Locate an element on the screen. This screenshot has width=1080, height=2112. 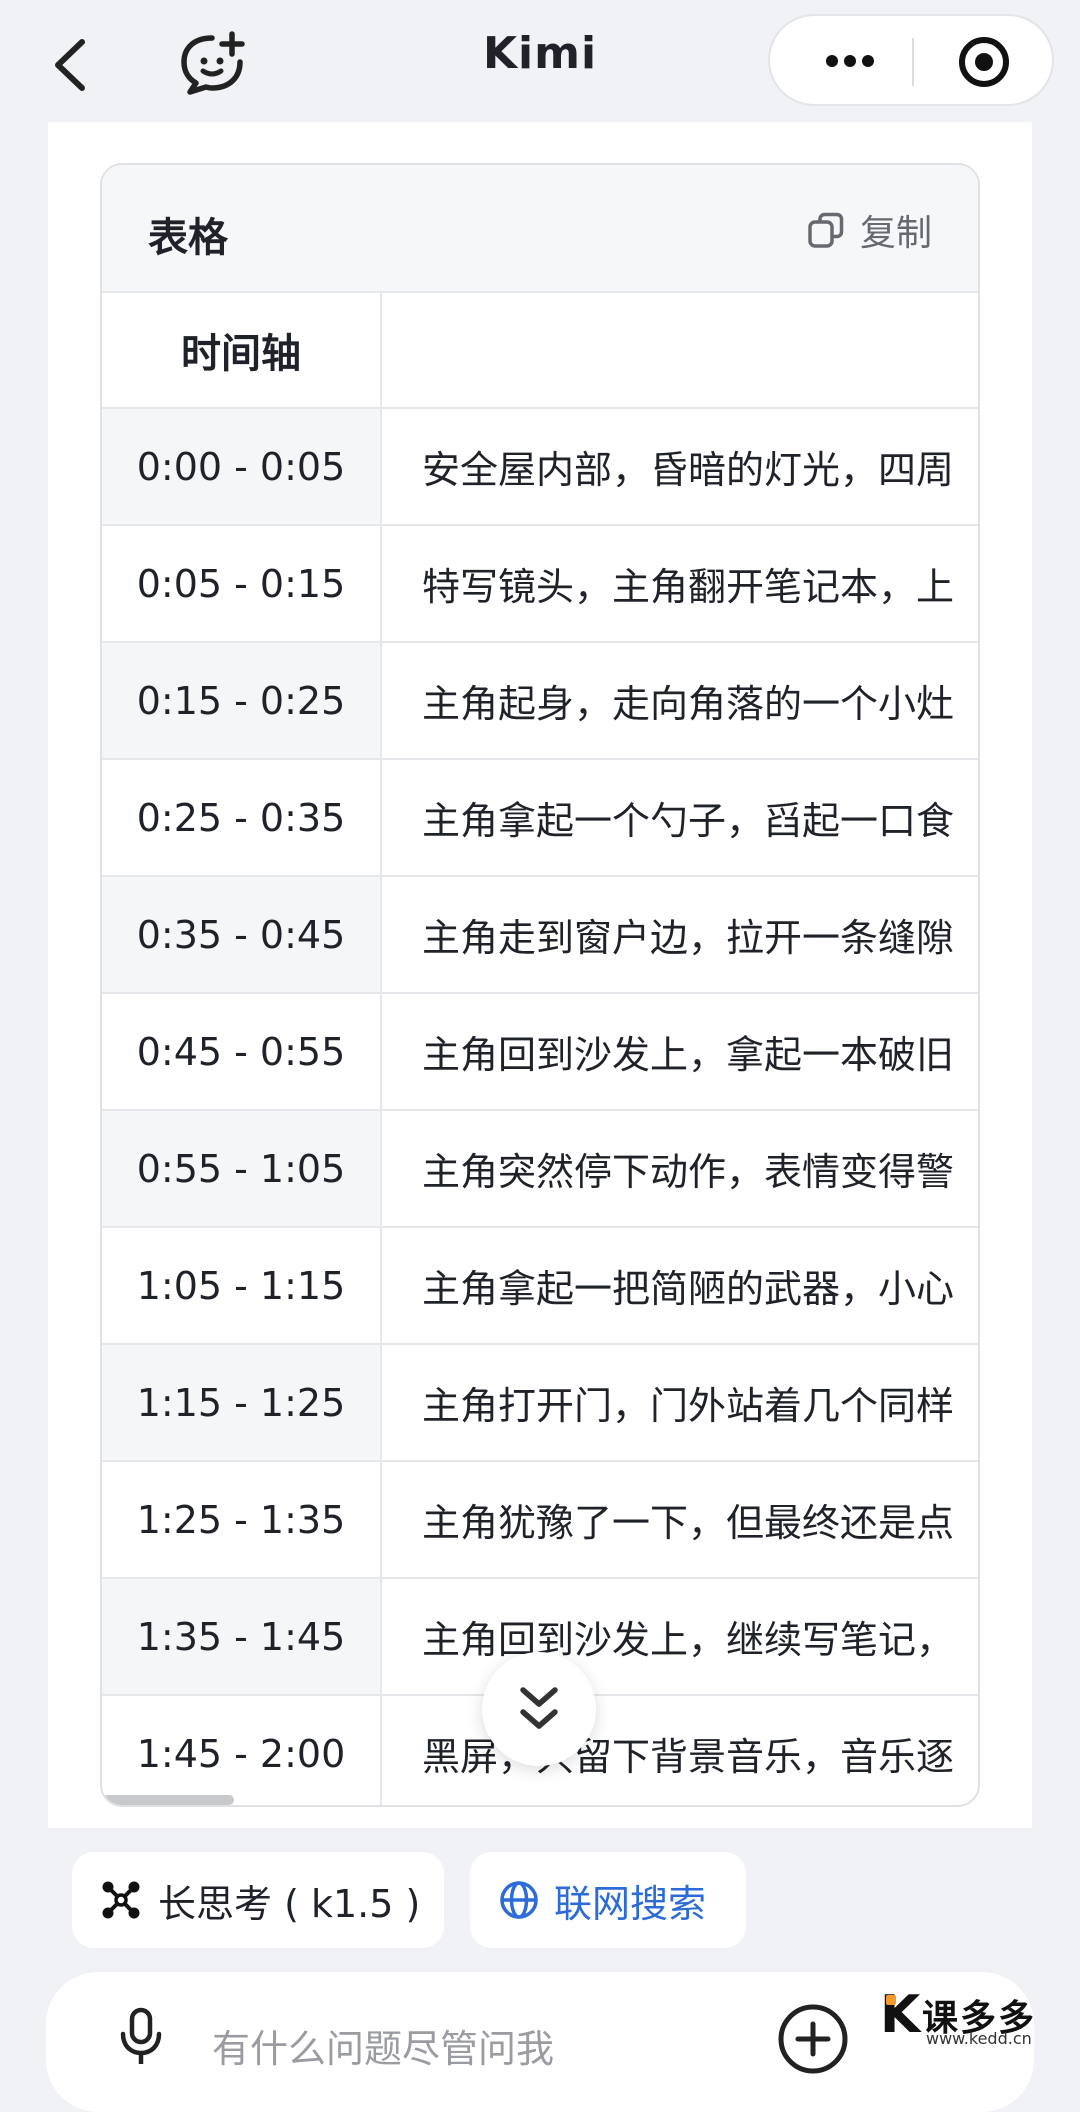
web-search-chip: 联网搜索 is located at coordinates (608, 1900).